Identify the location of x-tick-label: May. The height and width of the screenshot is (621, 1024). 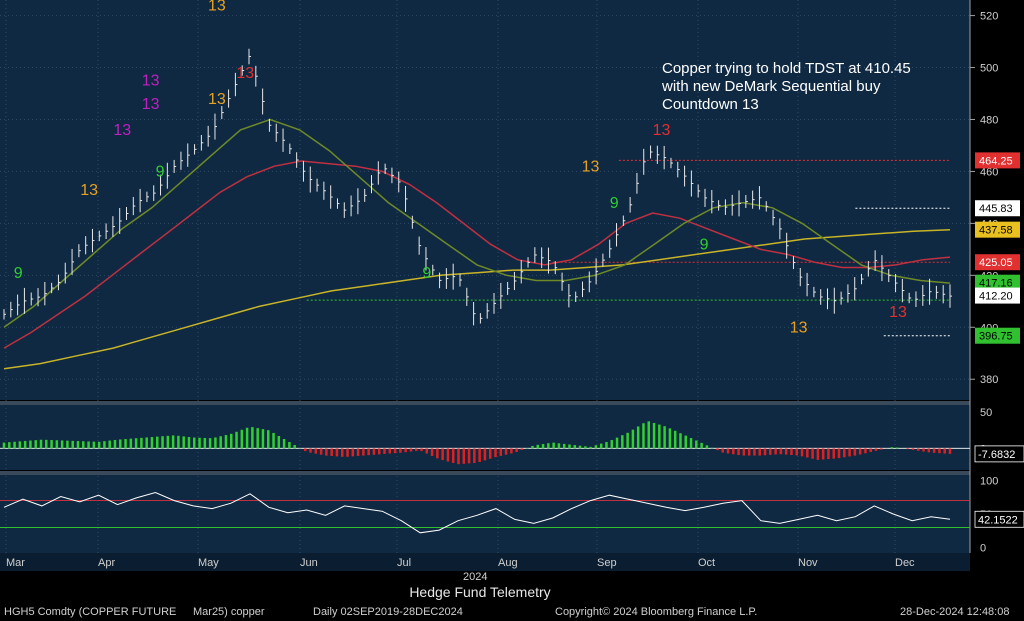
(208, 563).